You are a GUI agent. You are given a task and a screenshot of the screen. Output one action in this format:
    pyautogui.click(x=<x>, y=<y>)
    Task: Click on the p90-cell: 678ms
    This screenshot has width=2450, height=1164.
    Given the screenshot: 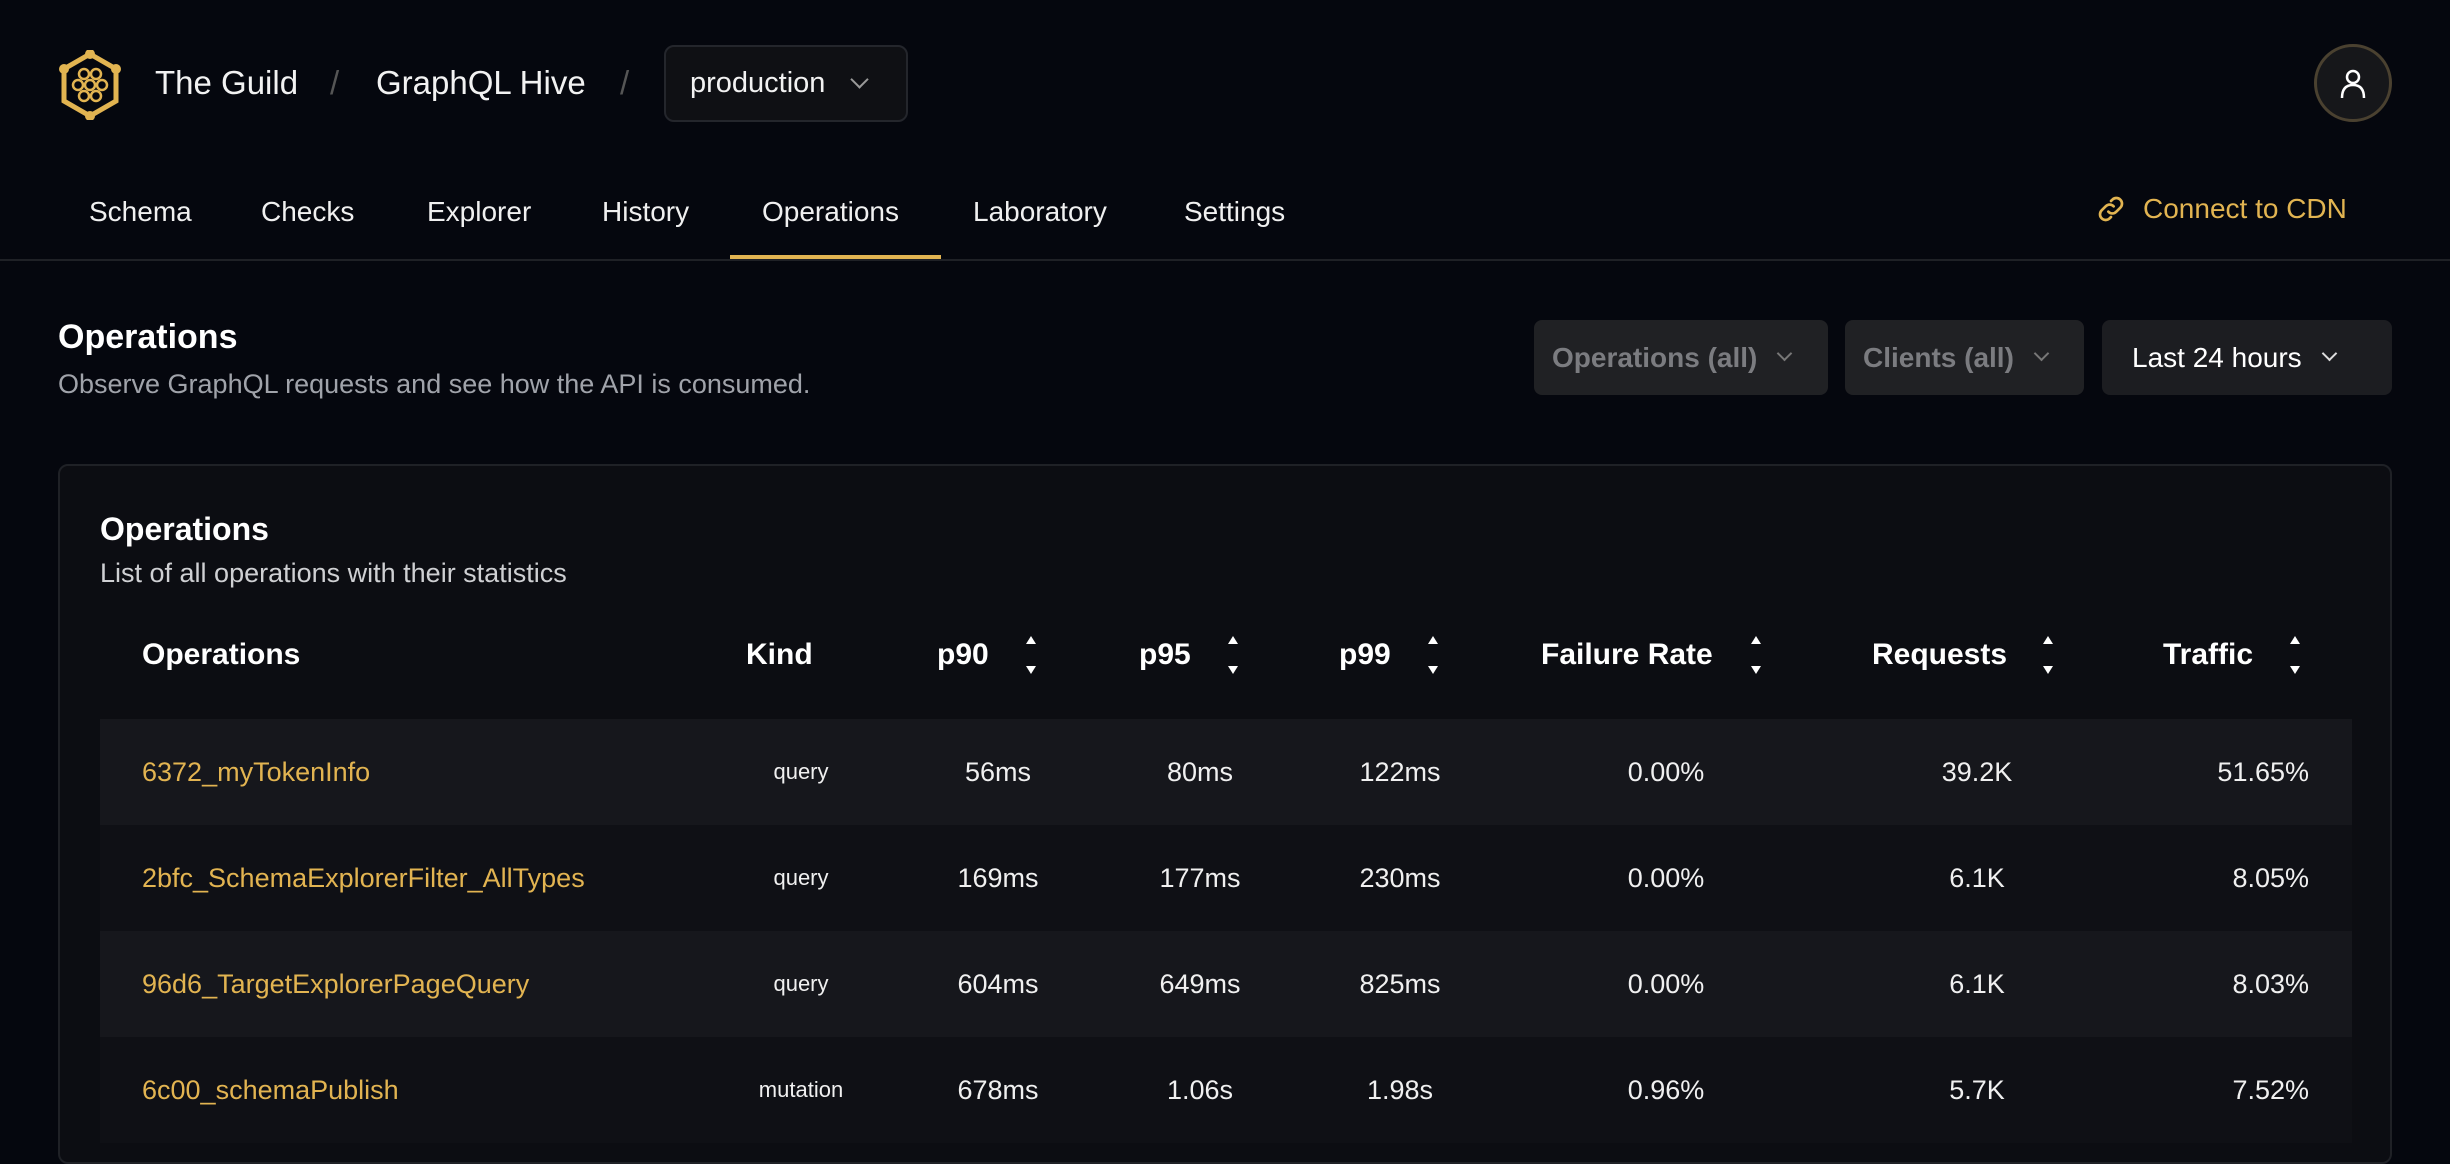 What is the action you would take?
    pyautogui.click(x=998, y=1089)
    